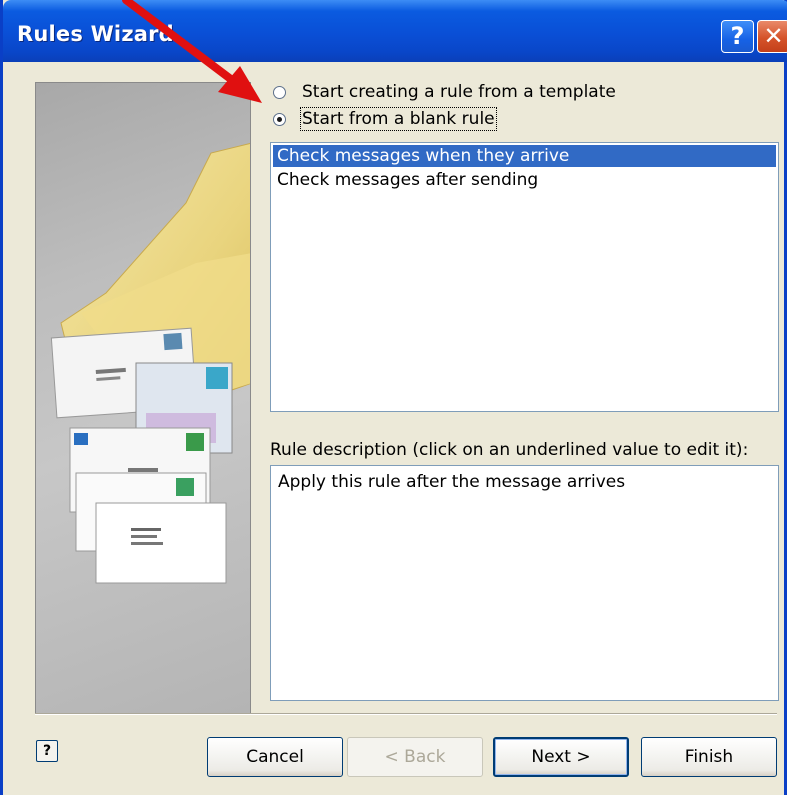 Image resolution: width=787 pixels, height=795 pixels. What do you see at coordinates (150, 363) in the screenshot?
I see `folder-and-envelopes-graphic` at bounding box center [150, 363].